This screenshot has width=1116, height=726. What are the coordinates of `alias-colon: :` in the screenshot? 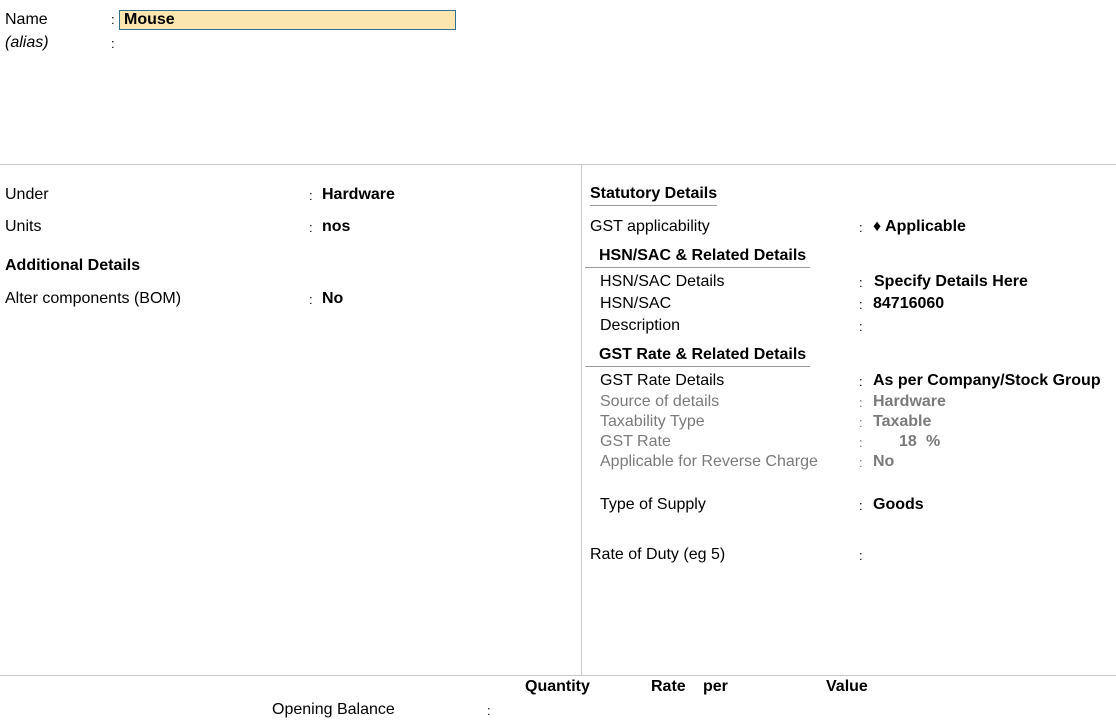 It's located at (113, 43).